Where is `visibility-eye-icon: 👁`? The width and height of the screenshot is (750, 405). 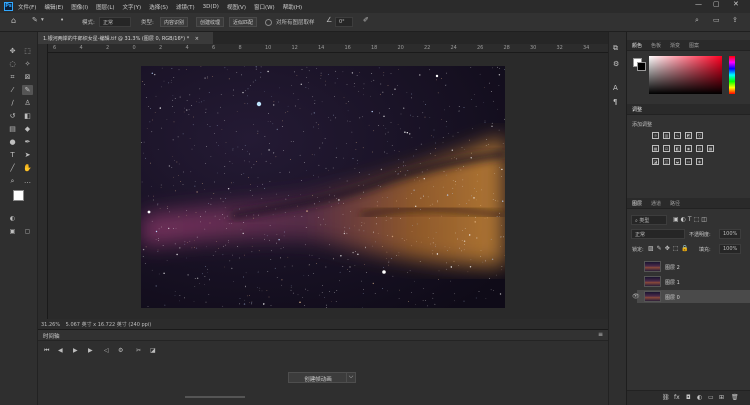 visibility-eye-icon: 👁 is located at coordinates (636, 296).